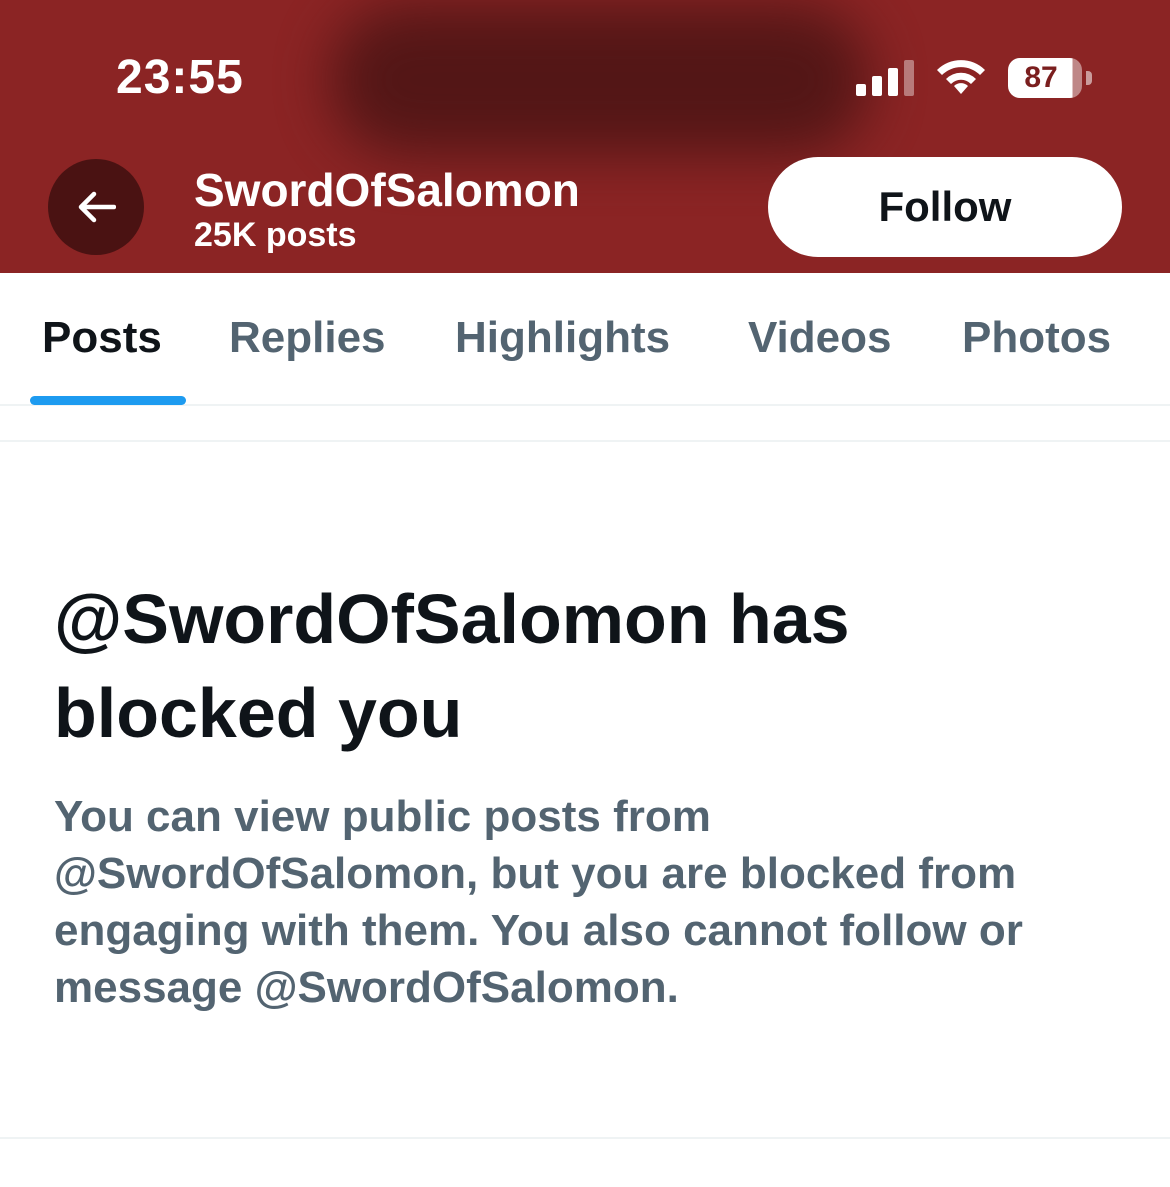 This screenshot has height=1187, width=1170. What do you see at coordinates (1036, 338) in the screenshot?
I see `tab-photos: Photos` at bounding box center [1036, 338].